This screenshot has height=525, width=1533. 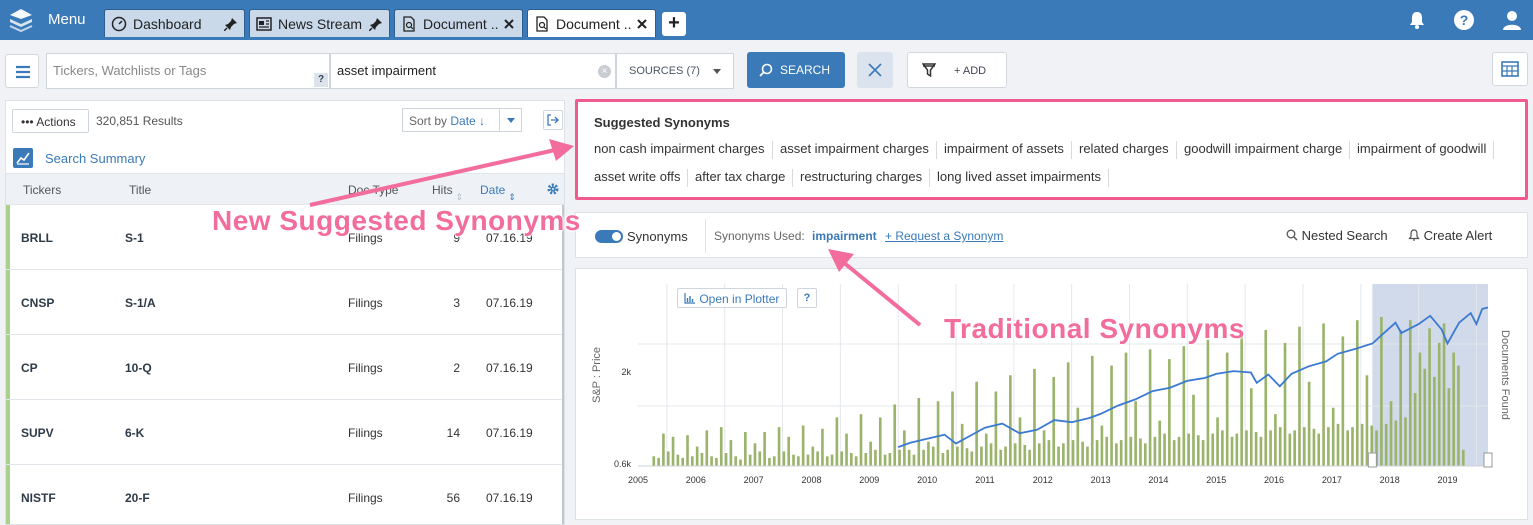 I want to click on add-filter-button: + ADD, so click(x=957, y=70).